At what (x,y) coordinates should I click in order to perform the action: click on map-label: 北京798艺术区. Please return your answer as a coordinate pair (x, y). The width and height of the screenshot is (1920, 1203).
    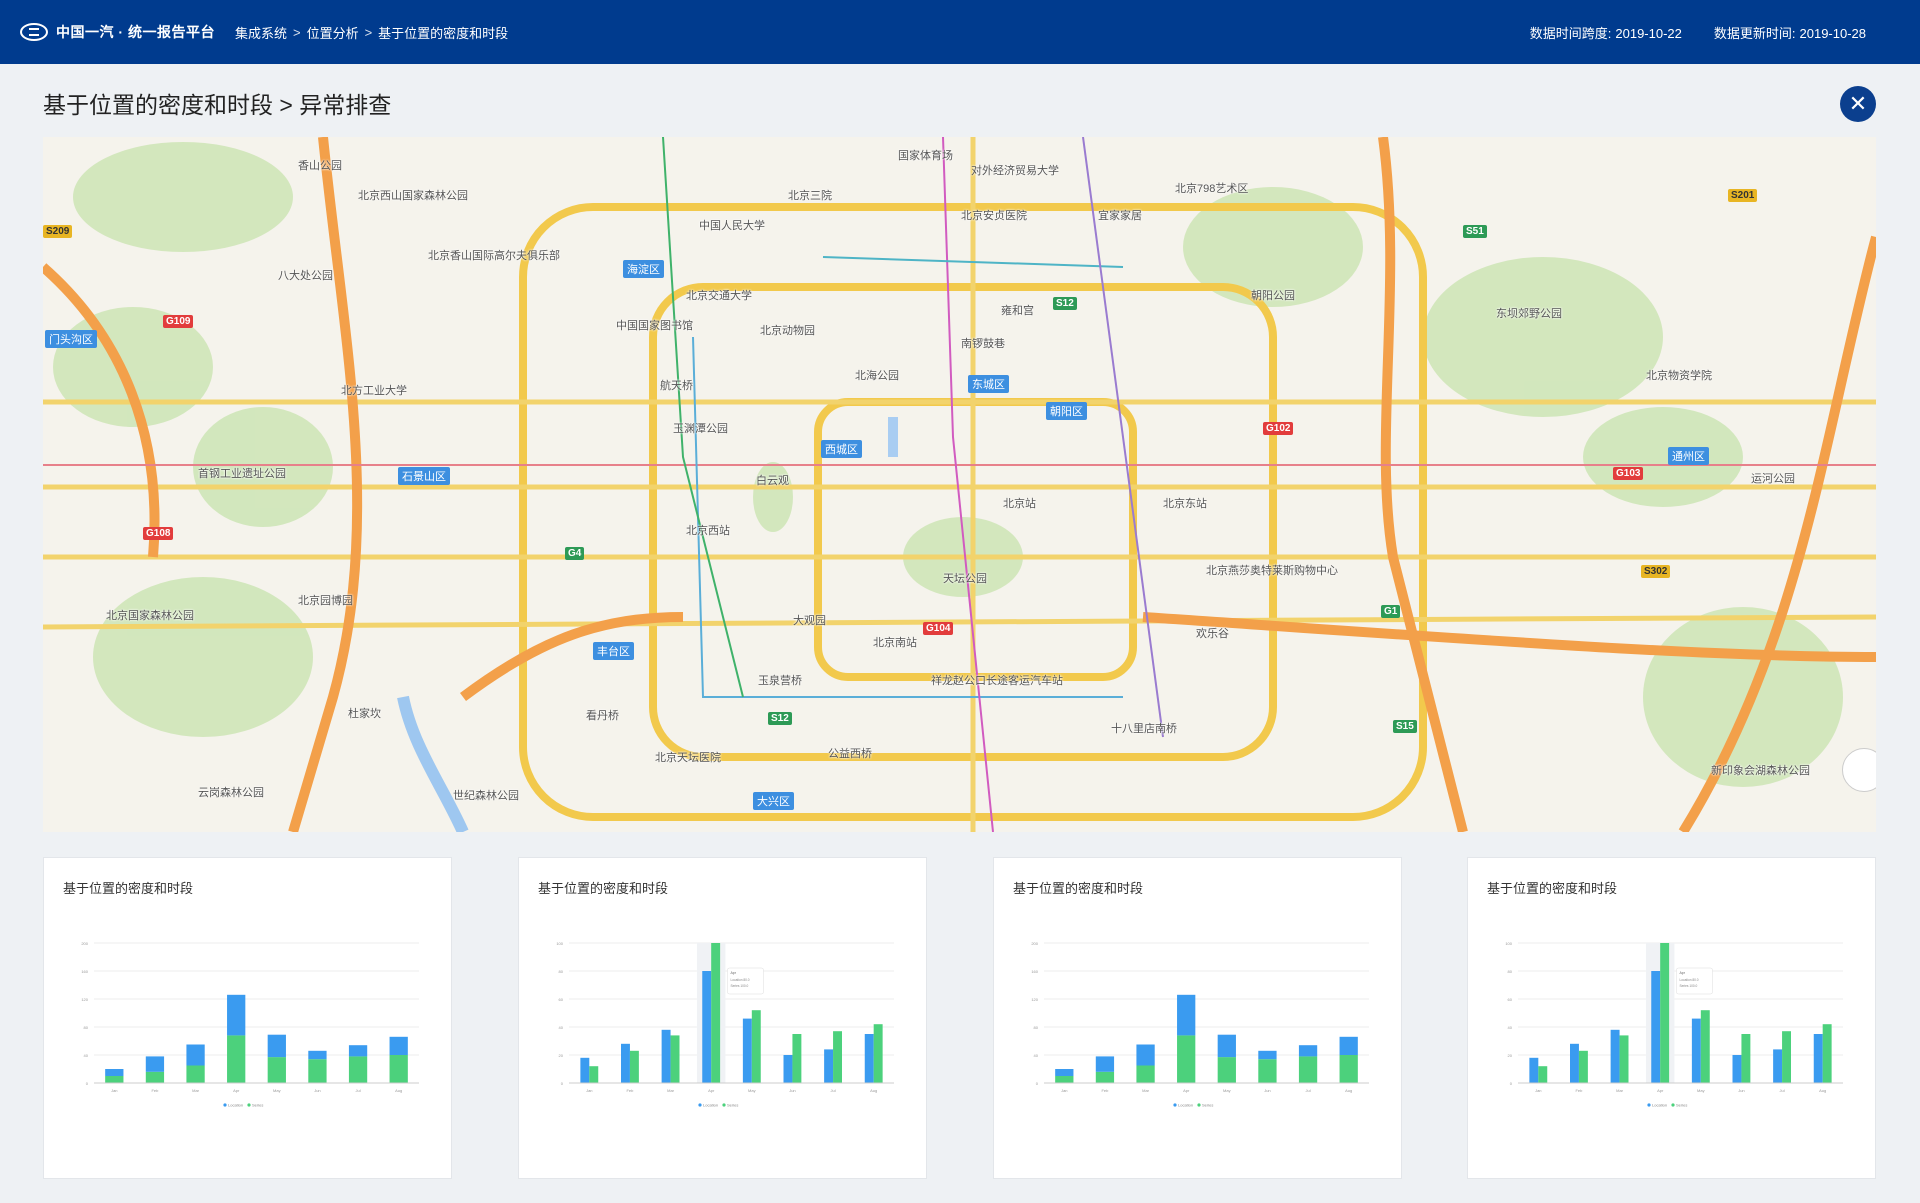
    Looking at the image, I should click on (1212, 189).